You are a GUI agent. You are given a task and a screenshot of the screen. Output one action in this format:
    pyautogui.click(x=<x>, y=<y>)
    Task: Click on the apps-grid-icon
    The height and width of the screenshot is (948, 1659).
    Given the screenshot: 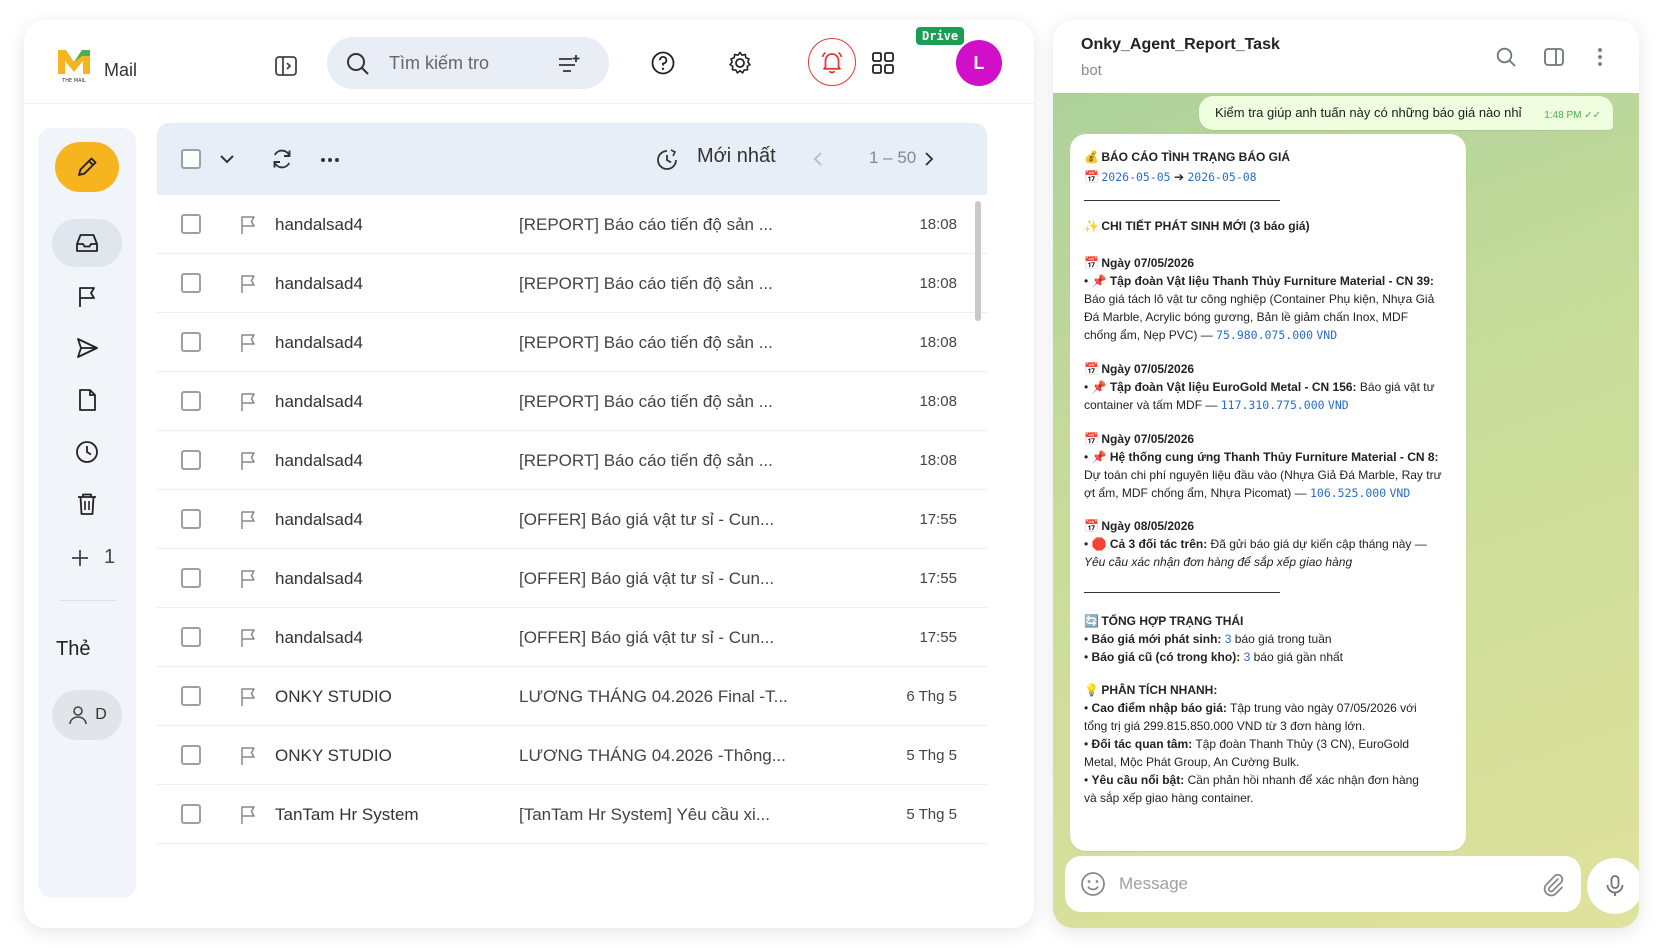 What is the action you would take?
    pyautogui.click(x=883, y=63)
    